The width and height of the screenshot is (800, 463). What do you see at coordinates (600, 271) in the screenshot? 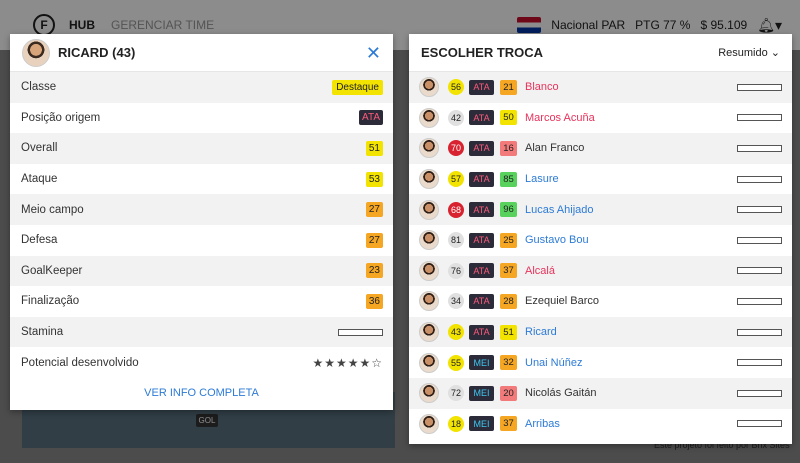
I see `player-row: 76 ATA 37 Alcalá` at bounding box center [600, 271].